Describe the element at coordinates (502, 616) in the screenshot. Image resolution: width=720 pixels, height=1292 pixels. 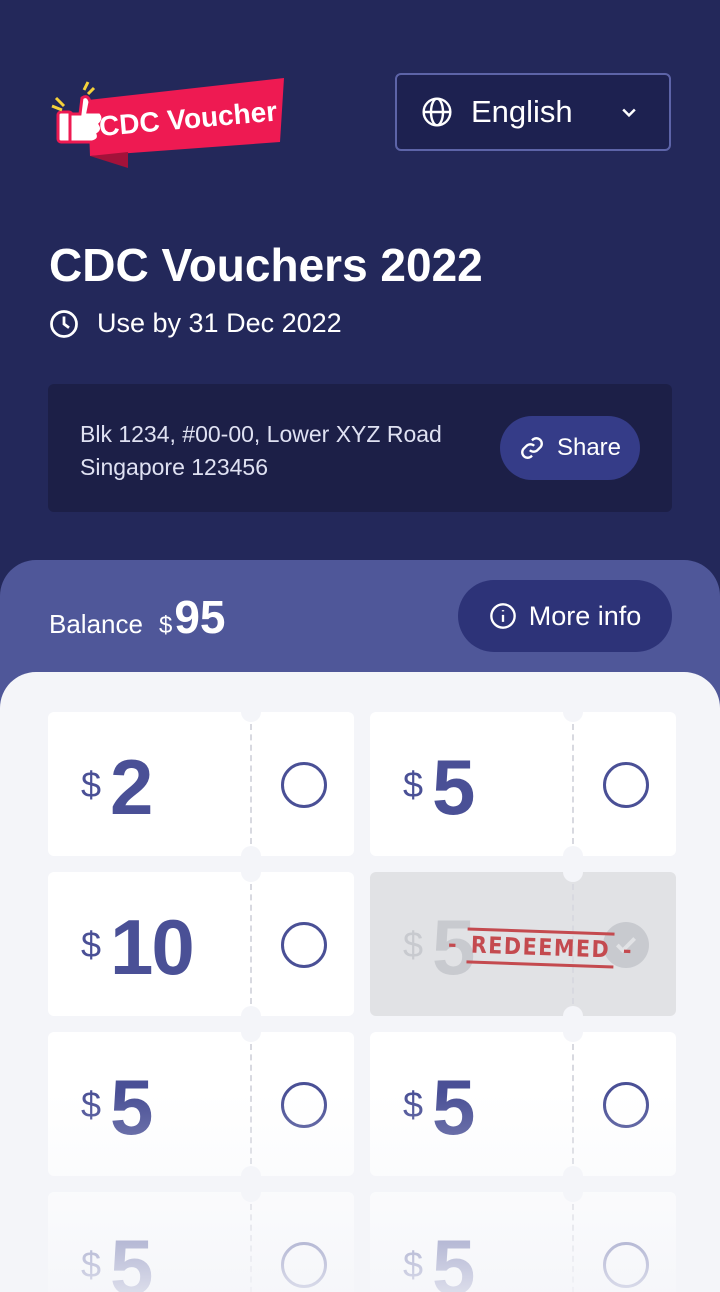
I see `info-icon` at that location.